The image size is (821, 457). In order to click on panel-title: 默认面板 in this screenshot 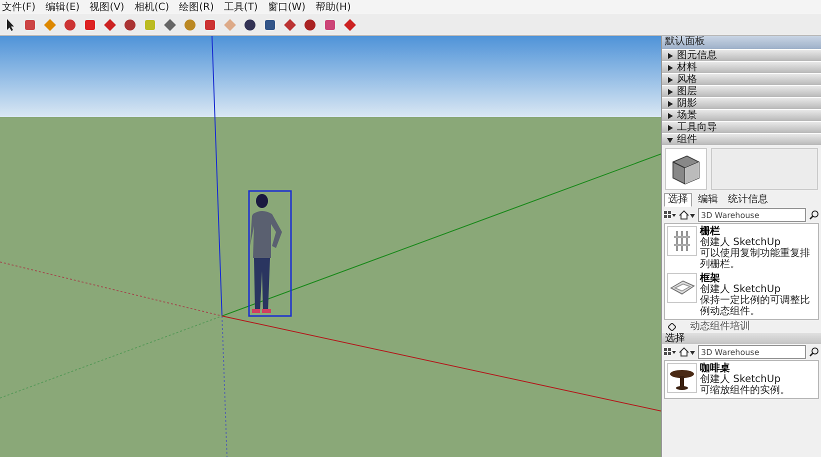, I will do `click(741, 42)`.